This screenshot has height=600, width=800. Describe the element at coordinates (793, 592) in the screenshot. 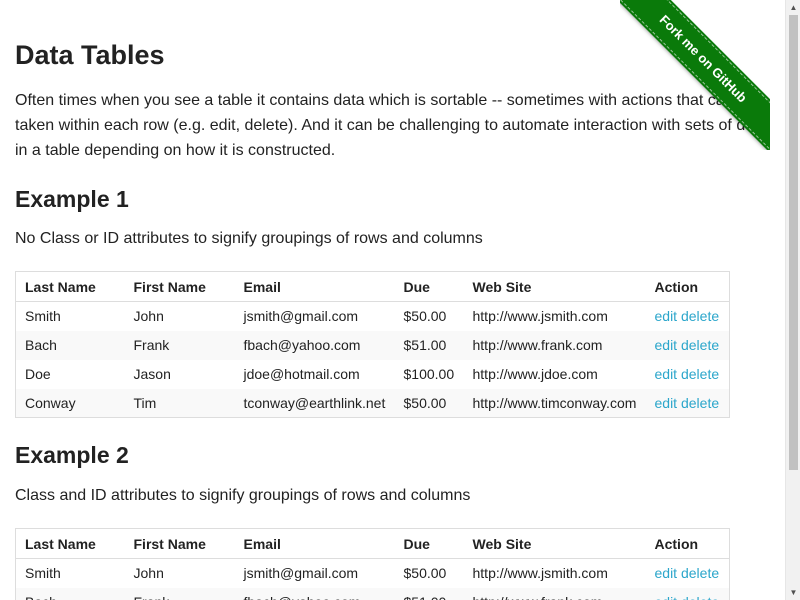

I see `scroll-down-arrow-icon: ▼` at that location.